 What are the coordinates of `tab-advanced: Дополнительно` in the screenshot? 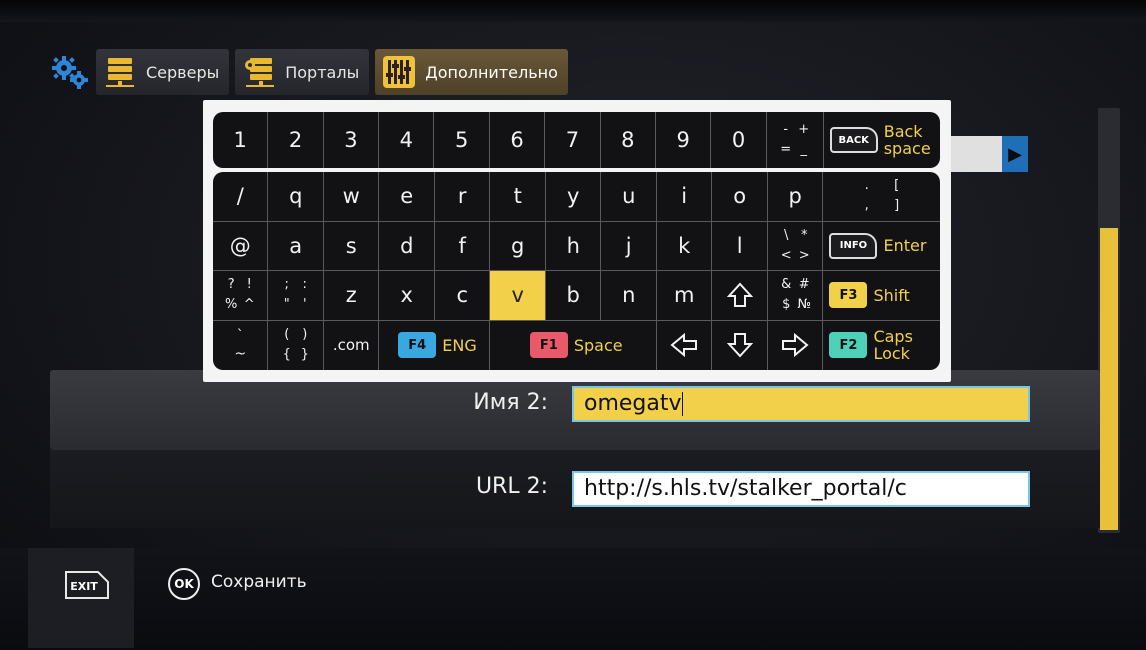 It's located at (471, 72).